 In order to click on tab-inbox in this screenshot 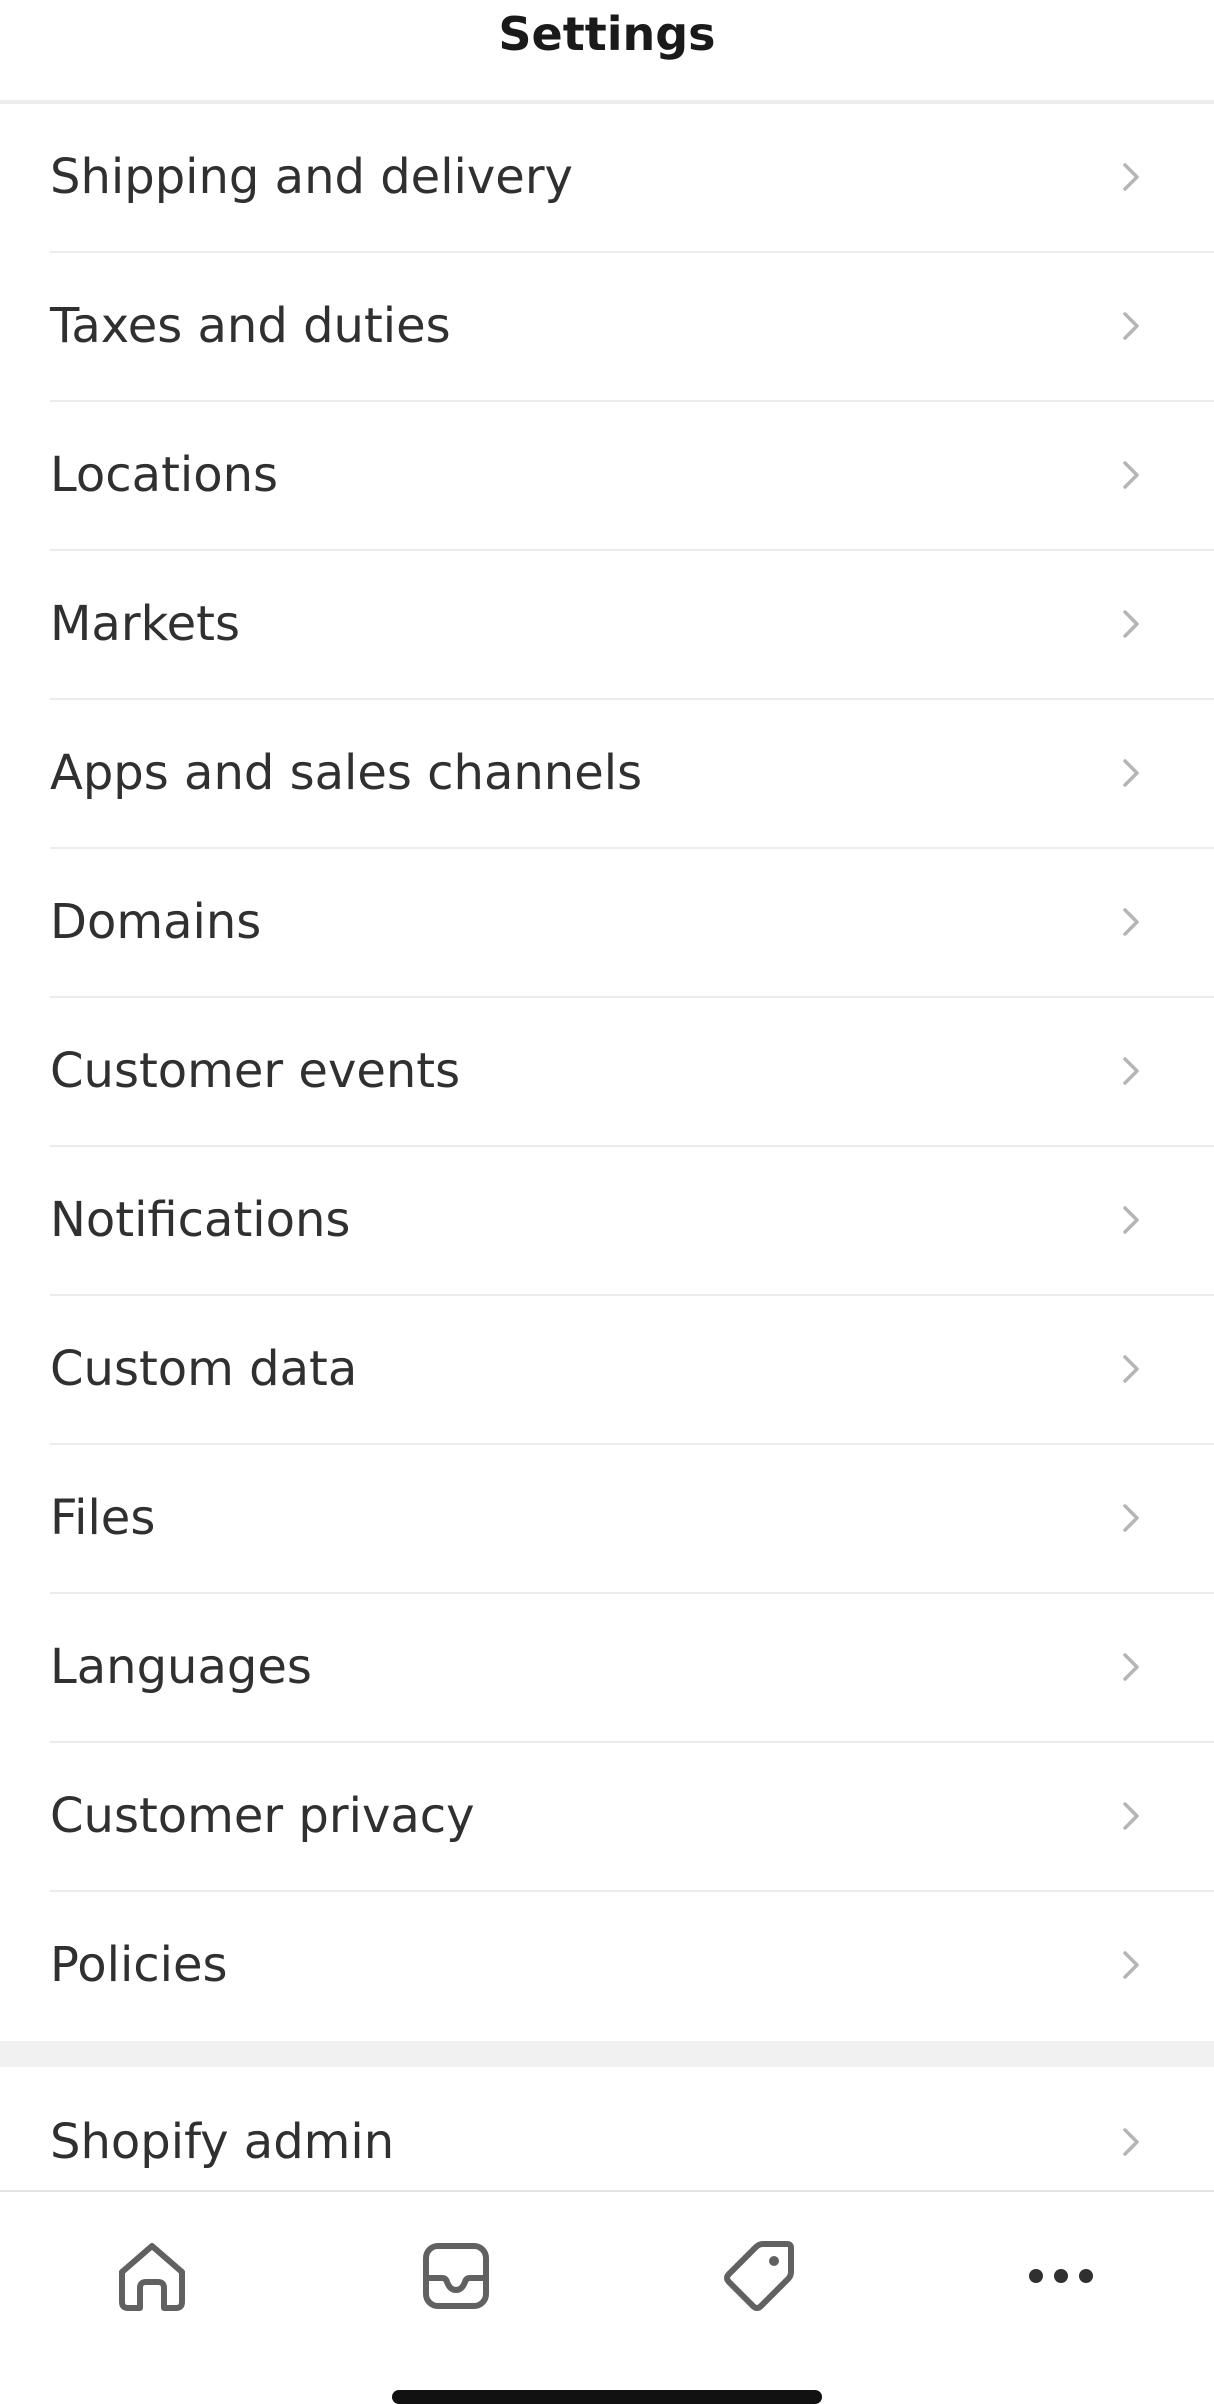, I will do `click(456, 2276)`.